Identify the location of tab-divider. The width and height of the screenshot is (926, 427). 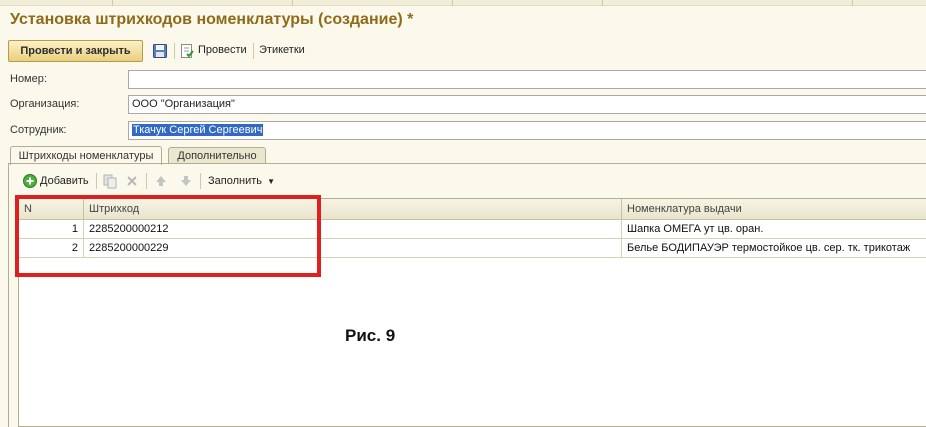
(467, 163).